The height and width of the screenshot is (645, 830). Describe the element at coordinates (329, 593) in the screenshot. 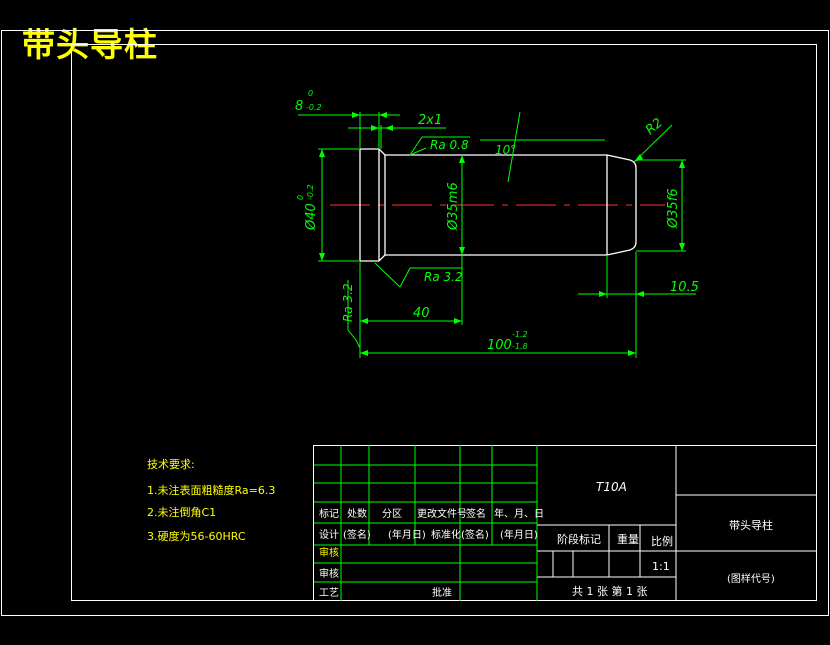

I see `tb-process: 工艺` at that location.